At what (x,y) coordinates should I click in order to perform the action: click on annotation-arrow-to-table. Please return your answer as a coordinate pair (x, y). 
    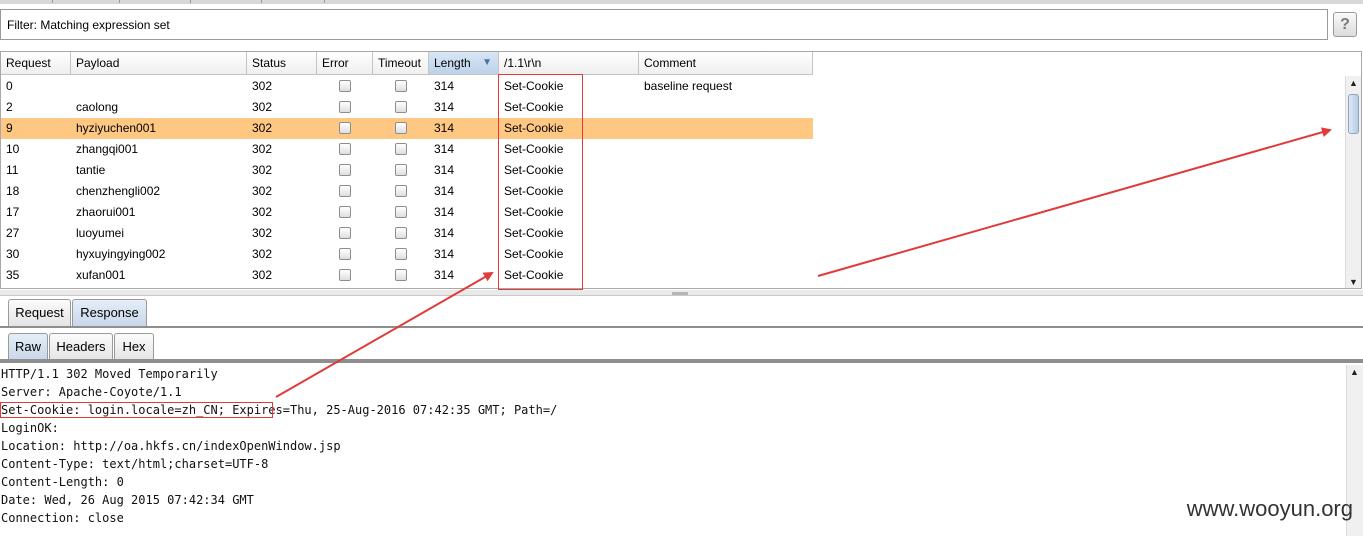
    Looking at the image, I should click on (384, 335).